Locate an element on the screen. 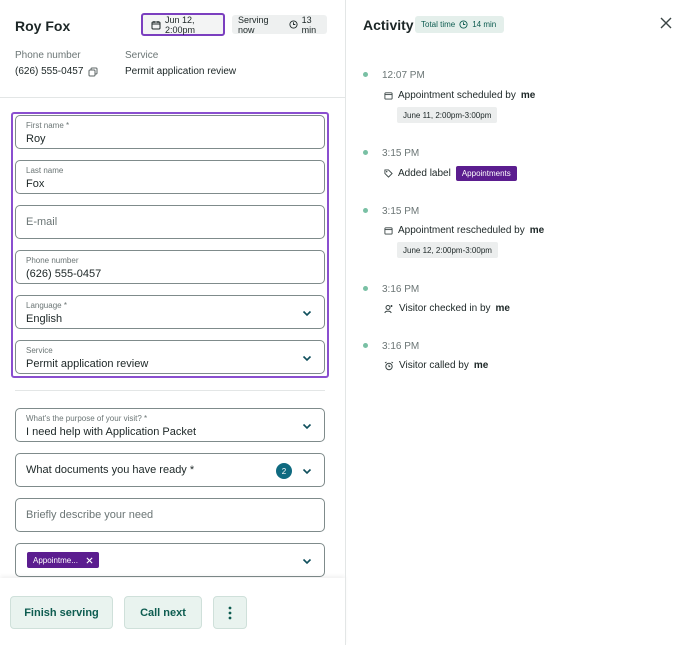 This screenshot has width=688, height=645. kebab-menu-icon is located at coordinates (230, 613).